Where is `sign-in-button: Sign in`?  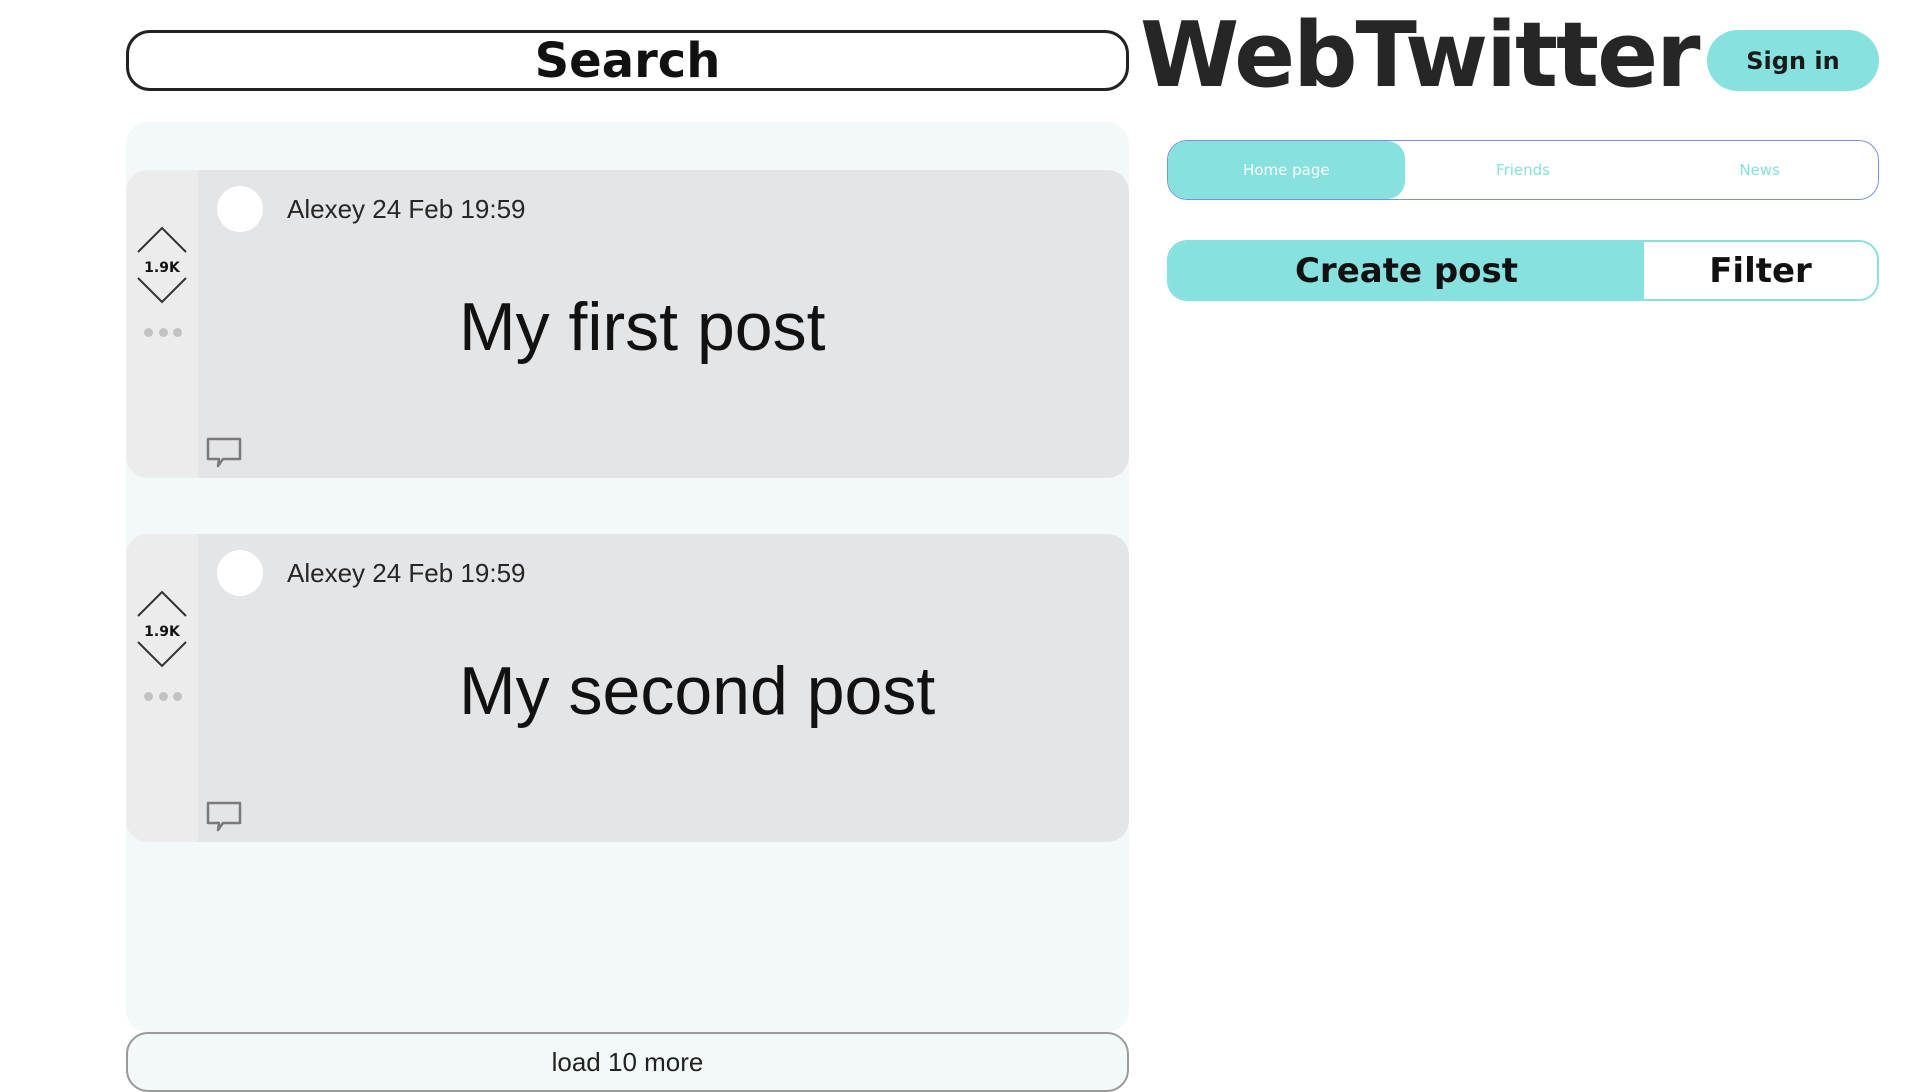 sign-in-button: Sign in is located at coordinates (1793, 60).